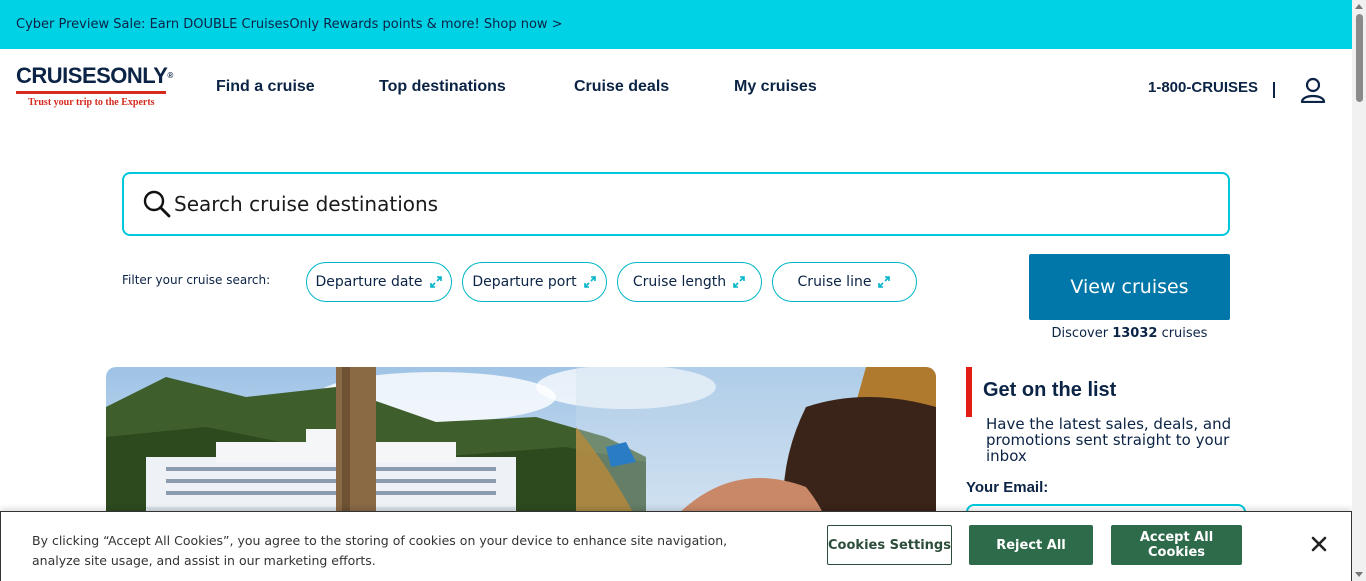  What do you see at coordinates (1359, 6) in the screenshot?
I see `scroll-up-icon` at bounding box center [1359, 6].